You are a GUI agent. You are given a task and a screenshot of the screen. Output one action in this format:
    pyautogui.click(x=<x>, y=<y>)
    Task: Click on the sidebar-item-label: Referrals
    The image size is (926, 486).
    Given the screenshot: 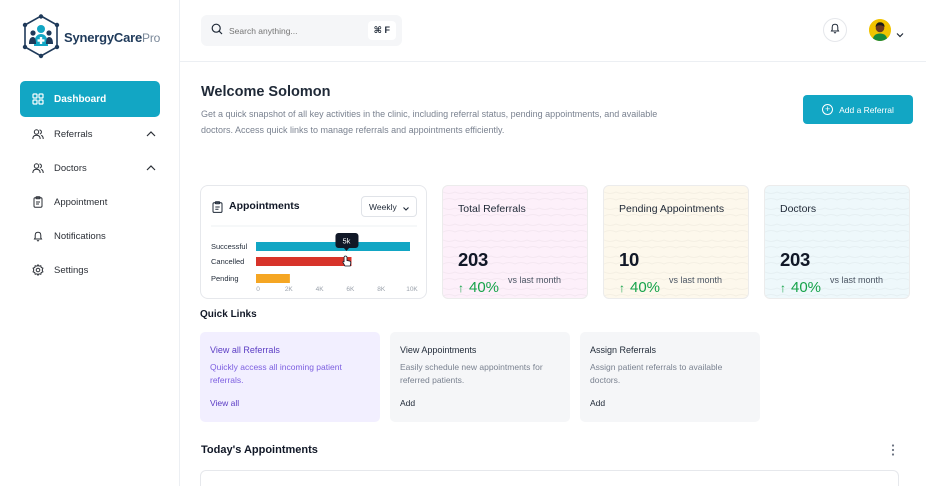 What is the action you would take?
    pyautogui.click(x=73, y=134)
    